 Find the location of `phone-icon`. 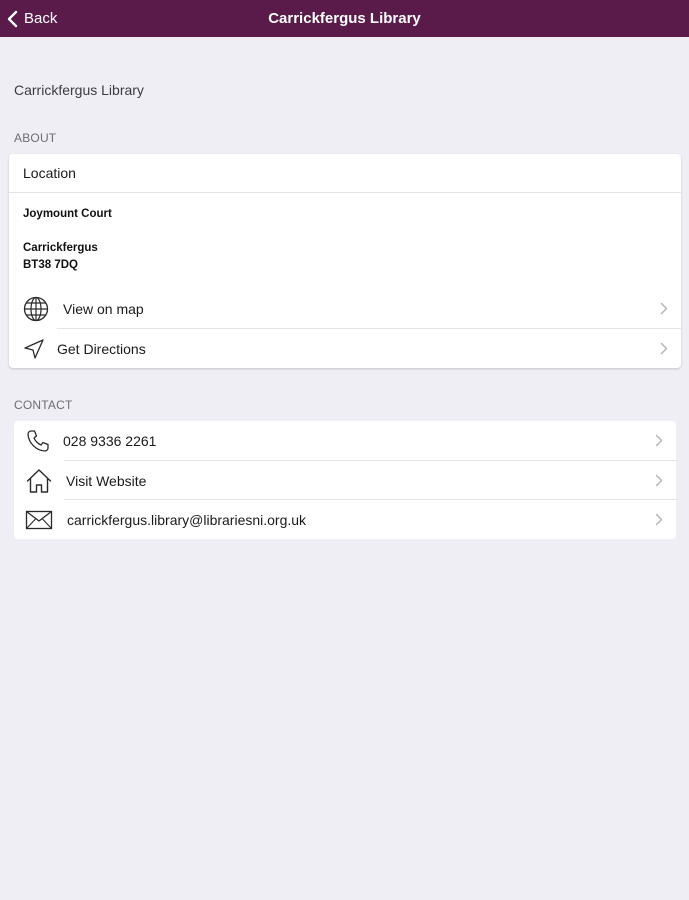

phone-icon is located at coordinates (38, 441).